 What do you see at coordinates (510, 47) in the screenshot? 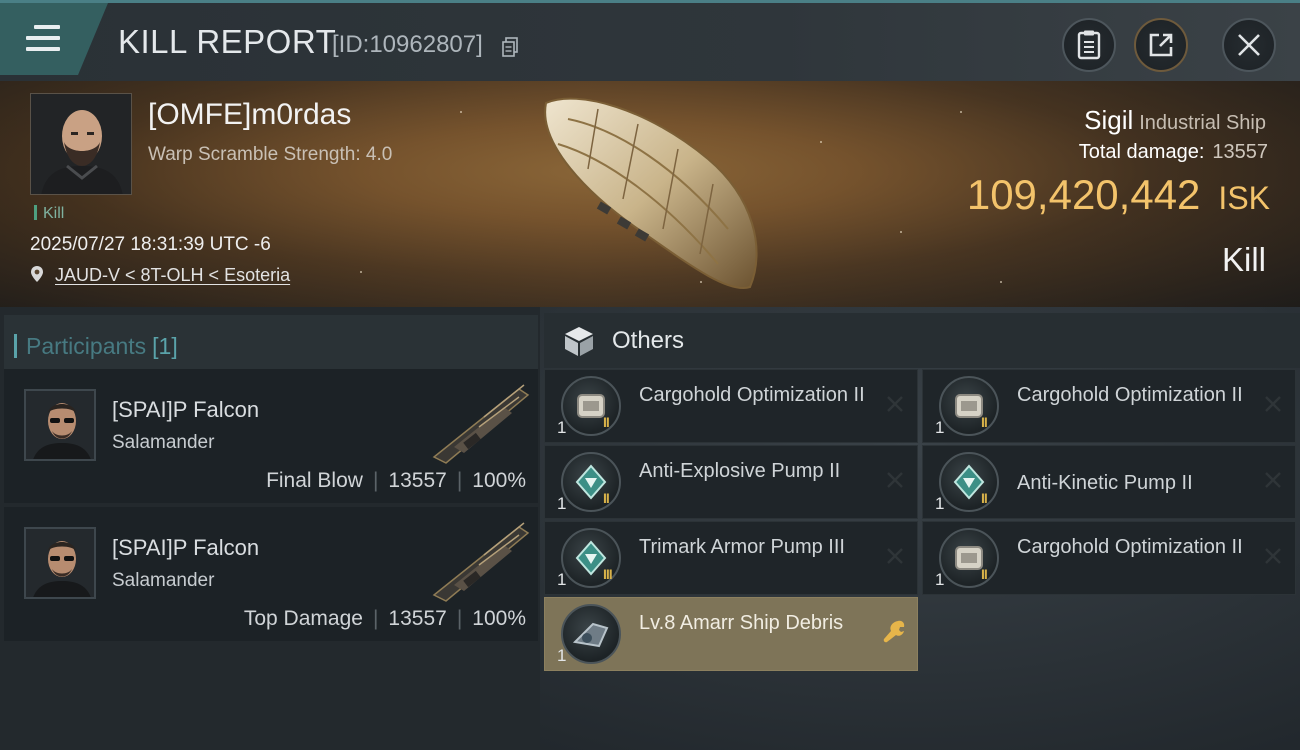
I see `copy-icon` at bounding box center [510, 47].